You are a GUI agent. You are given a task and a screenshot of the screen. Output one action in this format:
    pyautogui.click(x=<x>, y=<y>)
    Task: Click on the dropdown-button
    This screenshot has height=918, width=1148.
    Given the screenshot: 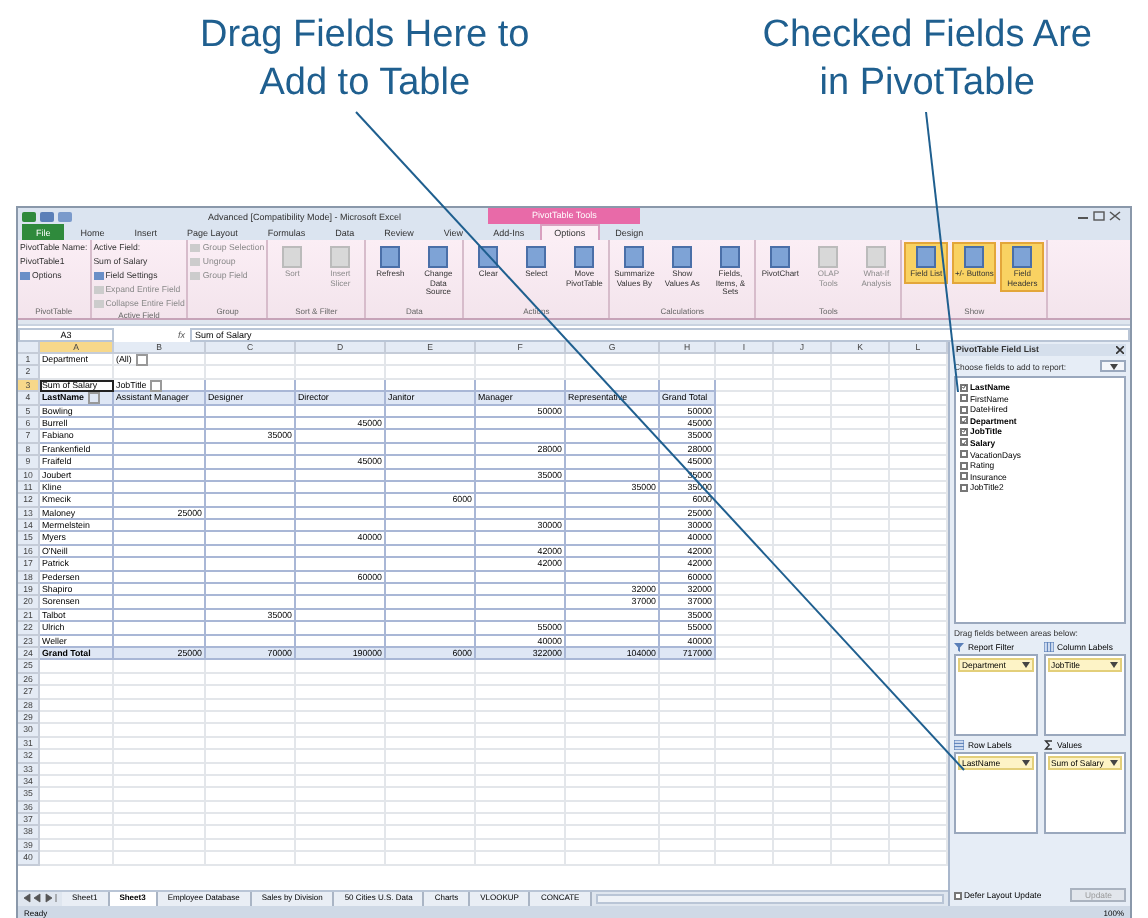 What is the action you would take?
    pyautogui.click(x=94, y=398)
    